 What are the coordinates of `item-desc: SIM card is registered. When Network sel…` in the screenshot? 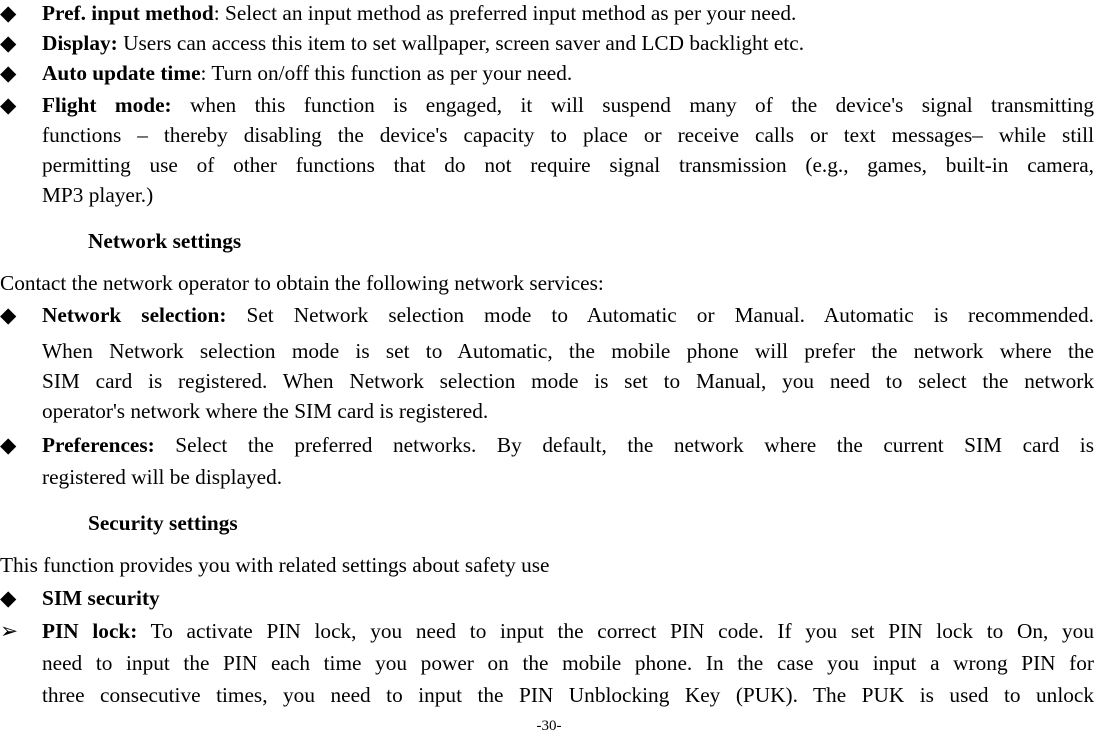 It's located at (568, 381).